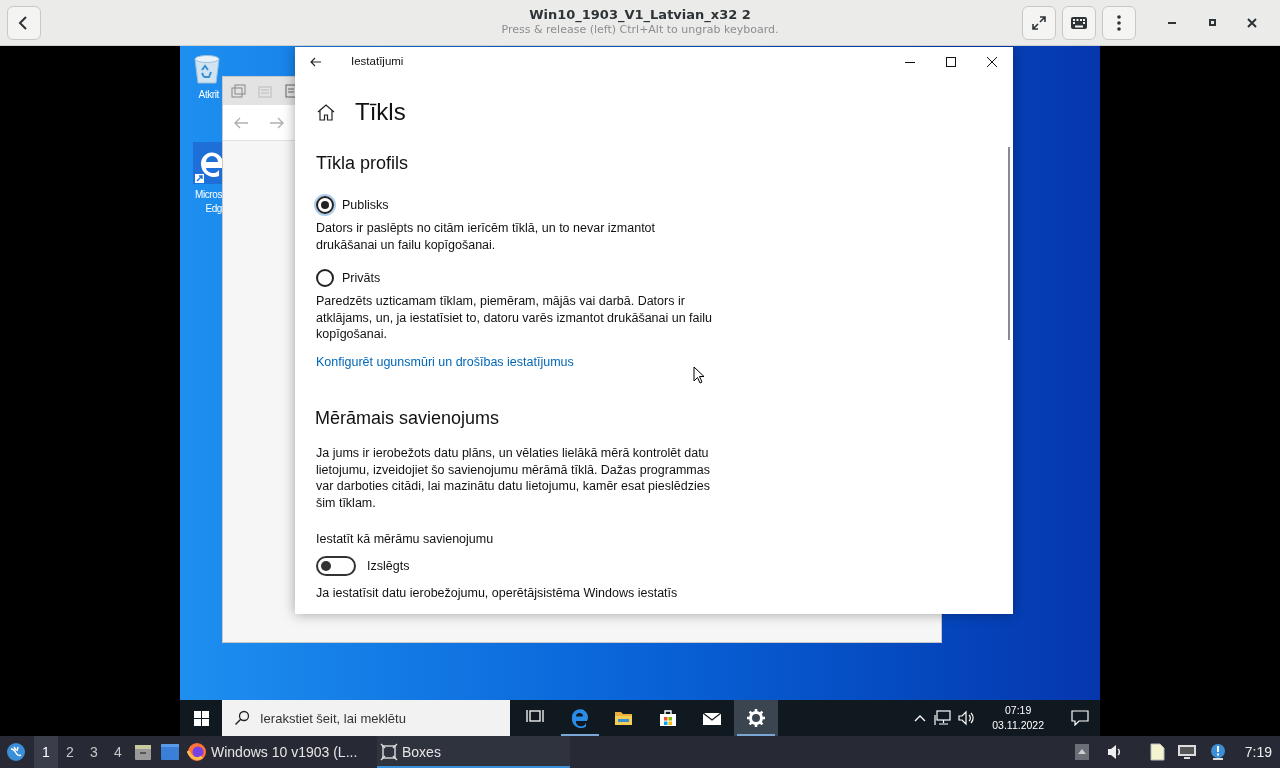 The height and width of the screenshot is (768, 1280). What do you see at coordinates (1217, 752) in the screenshot?
I see `info-badge-icon` at bounding box center [1217, 752].